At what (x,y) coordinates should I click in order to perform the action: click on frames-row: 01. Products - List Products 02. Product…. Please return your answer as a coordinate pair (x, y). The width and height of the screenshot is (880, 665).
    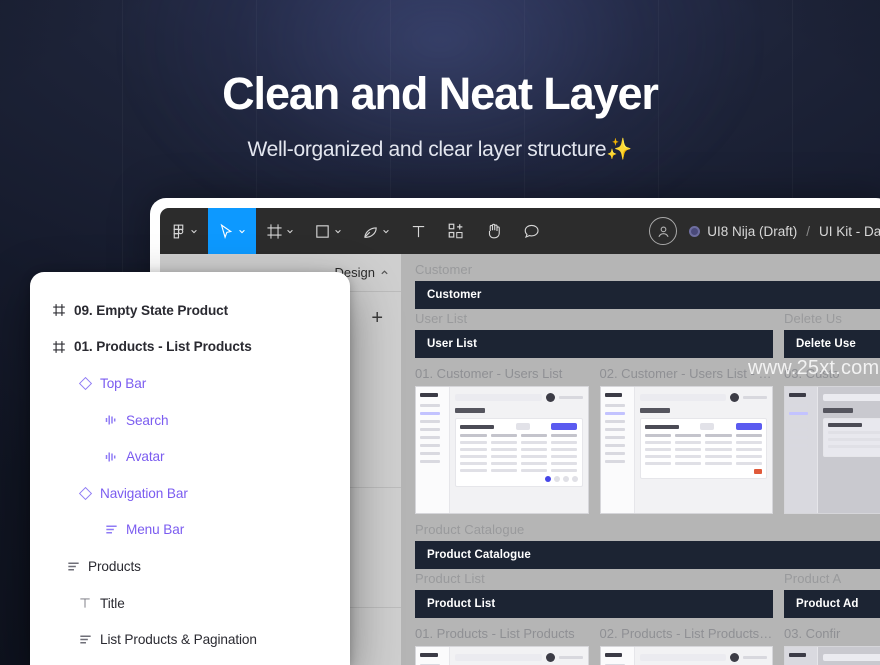
    Looking at the image, I should click on (594, 641).